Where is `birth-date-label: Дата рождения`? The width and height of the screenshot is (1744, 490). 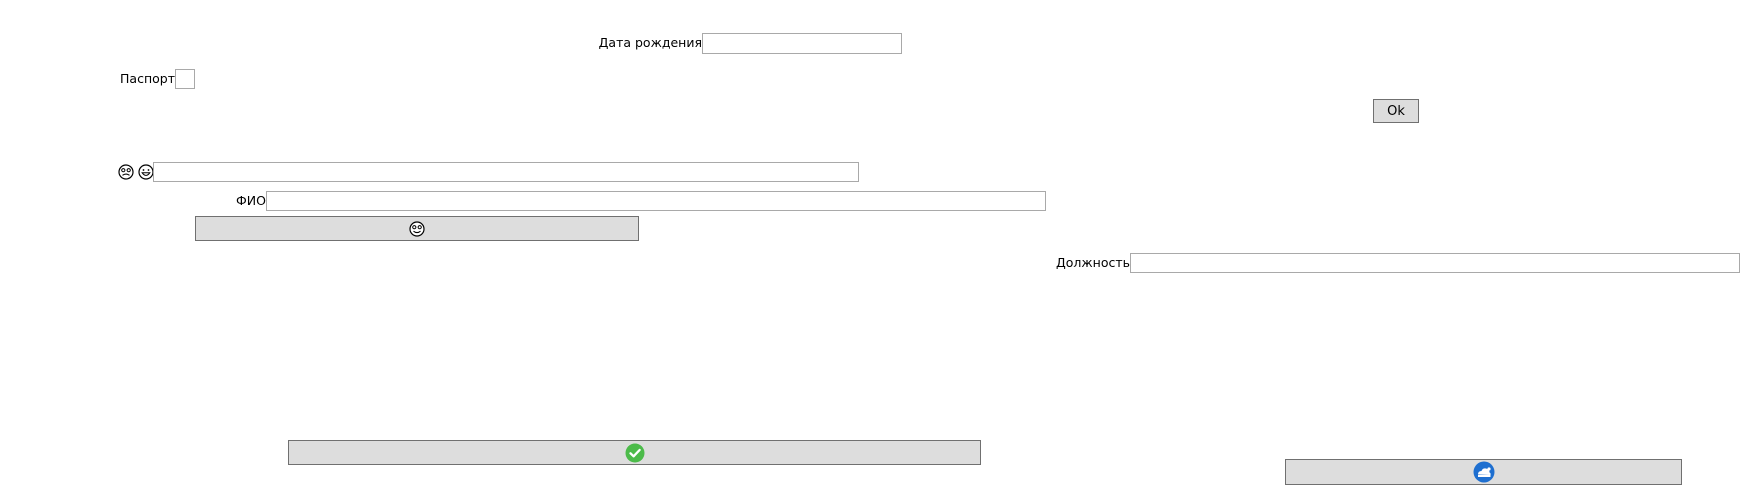 birth-date-label: Дата рождения is located at coordinates (650, 42).